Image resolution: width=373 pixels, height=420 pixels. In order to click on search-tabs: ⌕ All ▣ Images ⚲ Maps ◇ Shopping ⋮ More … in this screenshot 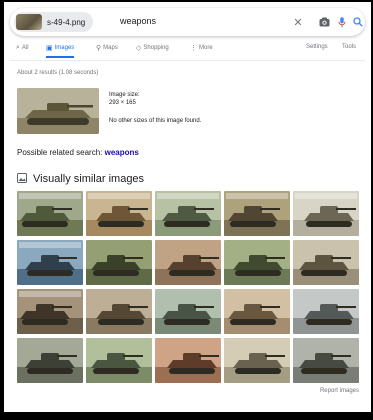, I will do `click(187, 51)`.